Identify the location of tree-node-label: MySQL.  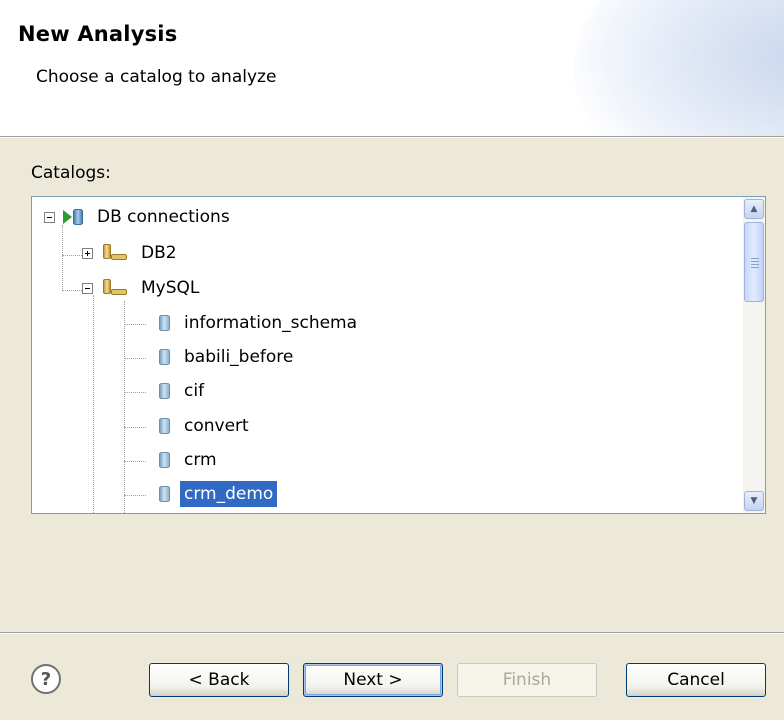
(170, 288).